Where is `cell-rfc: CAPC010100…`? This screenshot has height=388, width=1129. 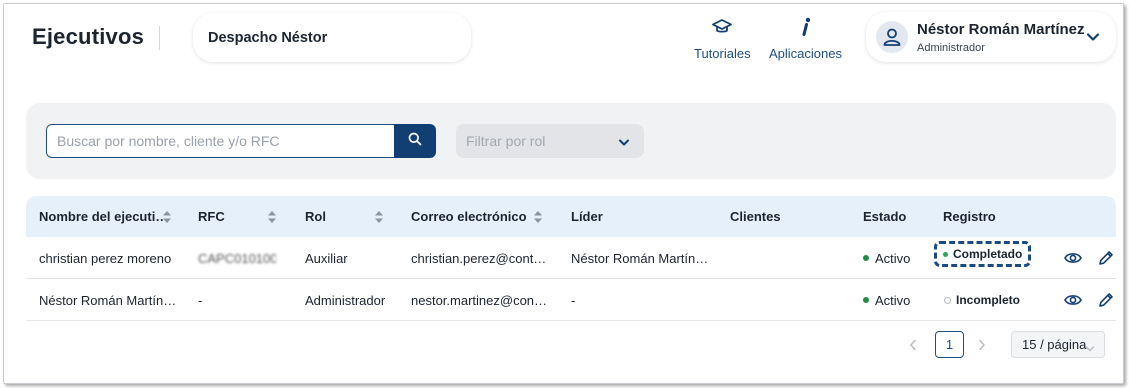
cell-rfc: CAPC010100… is located at coordinates (237, 258).